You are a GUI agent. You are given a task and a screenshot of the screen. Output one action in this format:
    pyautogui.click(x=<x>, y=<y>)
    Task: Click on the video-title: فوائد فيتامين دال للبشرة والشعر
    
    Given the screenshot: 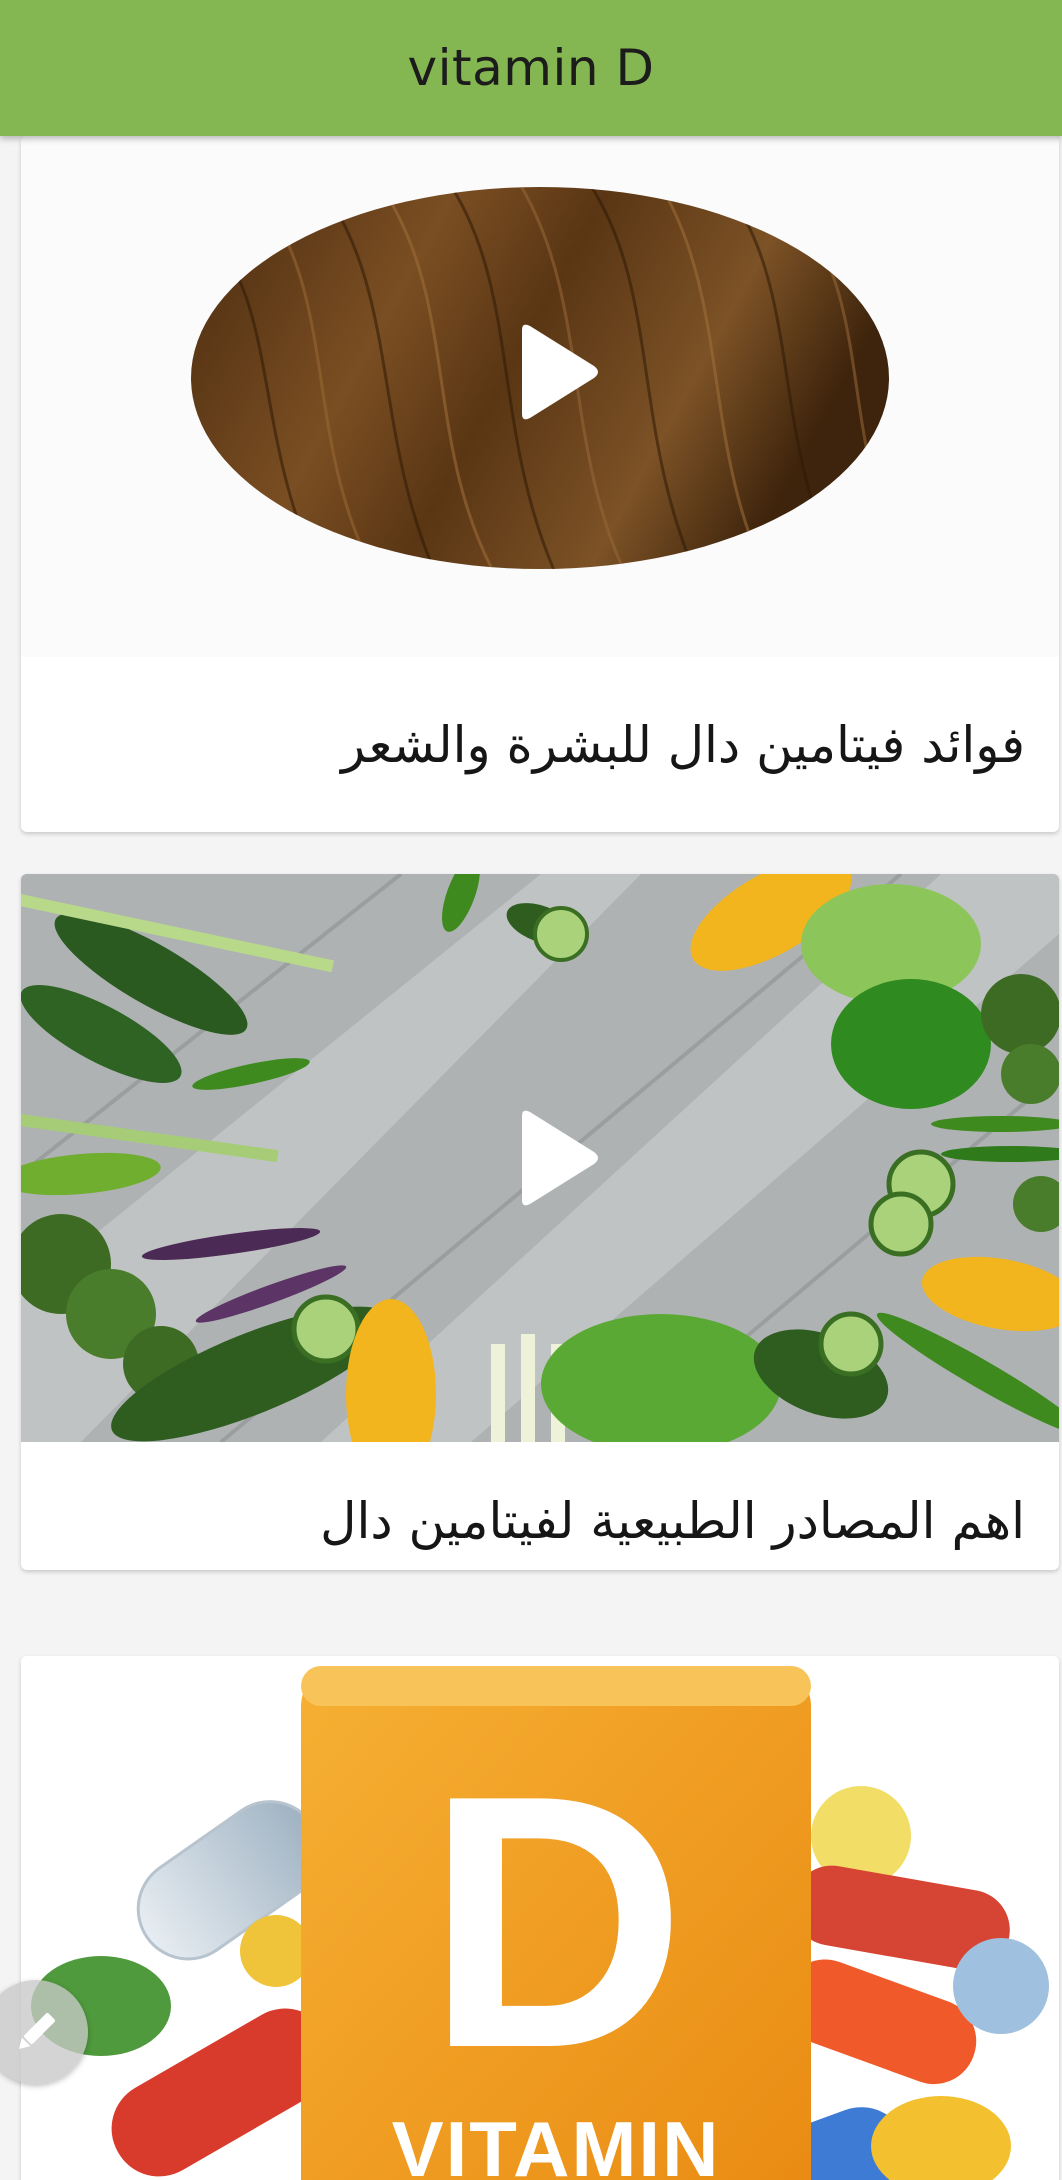 What is the action you would take?
    pyautogui.click(x=683, y=745)
    